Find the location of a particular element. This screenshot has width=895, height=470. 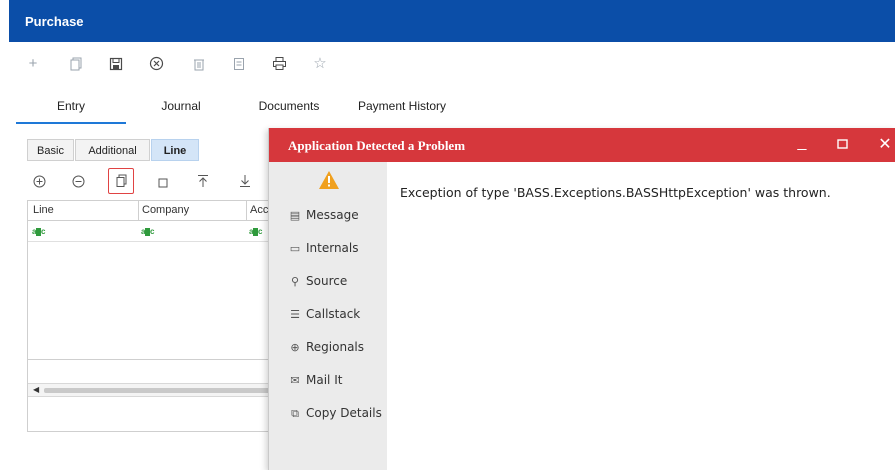

sidebar-item-label: Internals is located at coordinates (332, 248).